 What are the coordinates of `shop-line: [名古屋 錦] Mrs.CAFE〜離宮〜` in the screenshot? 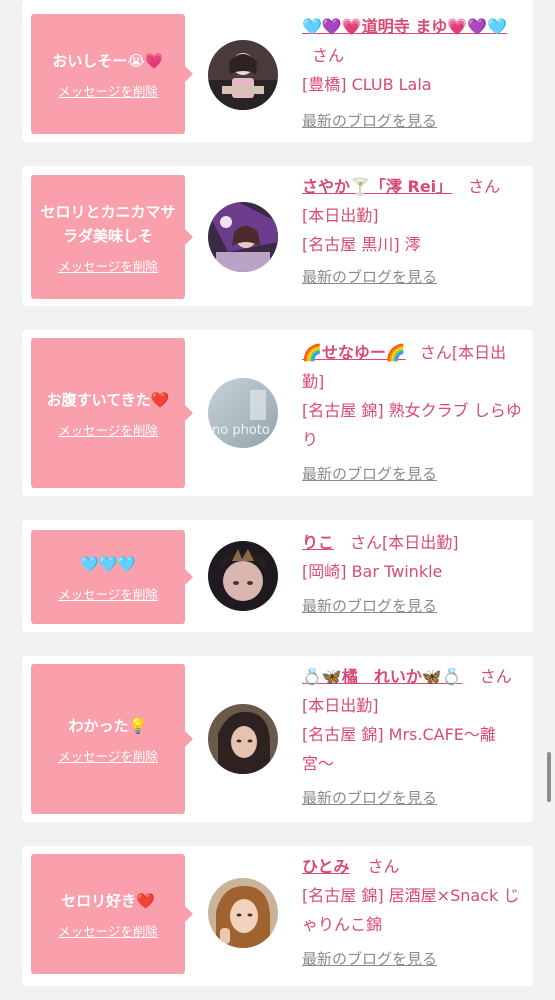 It's located at (399, 749).